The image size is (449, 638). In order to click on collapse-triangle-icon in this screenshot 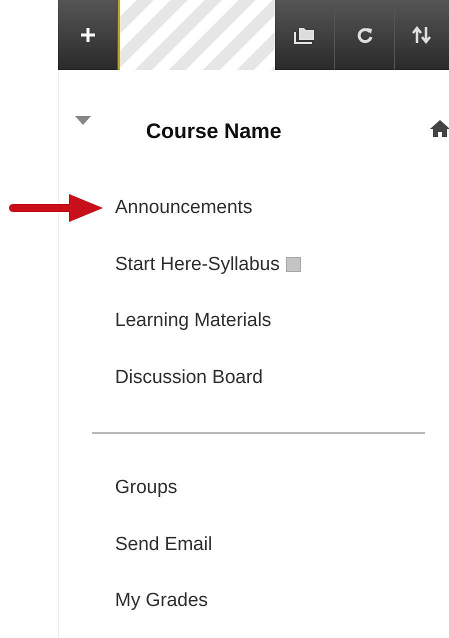, I will do `click(83, 120)`.